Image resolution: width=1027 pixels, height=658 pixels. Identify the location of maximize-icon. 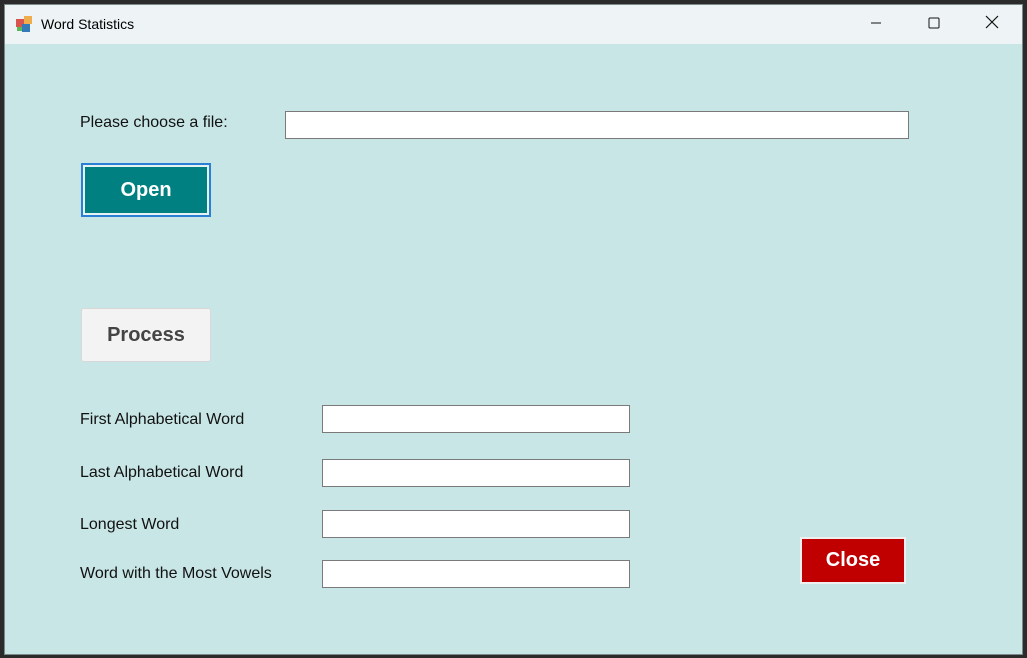
(934, 25).